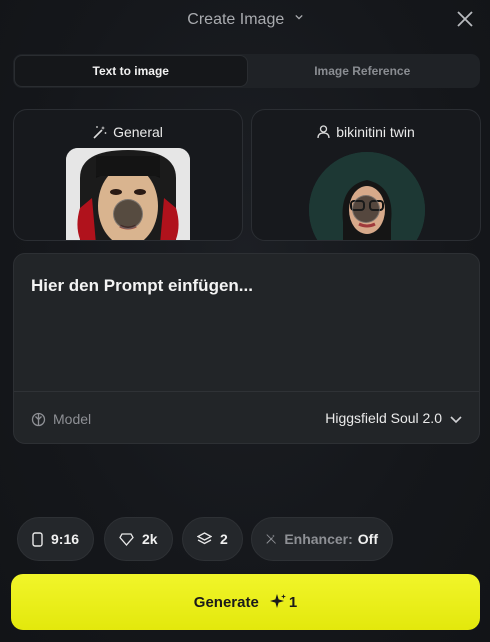 The image size is (490, 642). Describe the element at coordinates (72, 419) in the screenshot. I see `model-label-text: Model` at that location.